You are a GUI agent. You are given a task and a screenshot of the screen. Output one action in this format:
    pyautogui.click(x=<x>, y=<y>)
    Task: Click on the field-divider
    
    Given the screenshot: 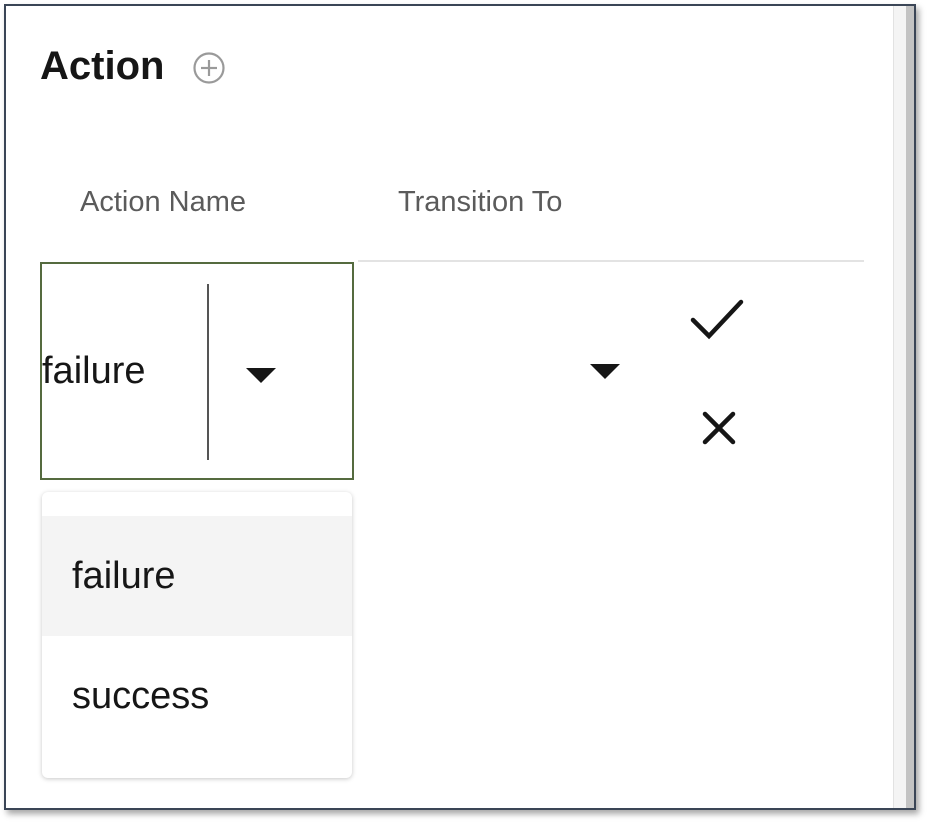 What is the action you would take?
    pyautogui.click(x=208, y=372)
    